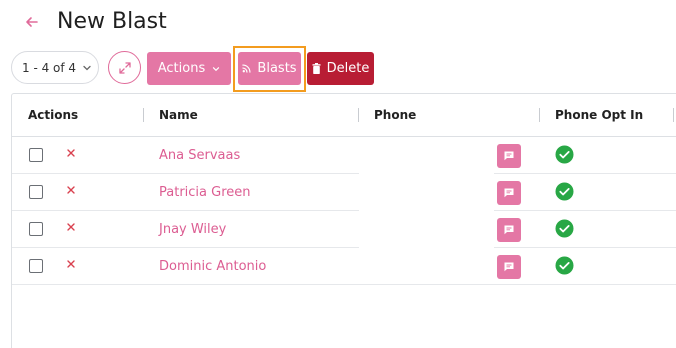 This screenshot has width=676, height=348. What do you see at coordinates (49, 67) in the screenshot?
I see `pagination-label: 1 - 4 of 4` at bounding box center [49, 67].